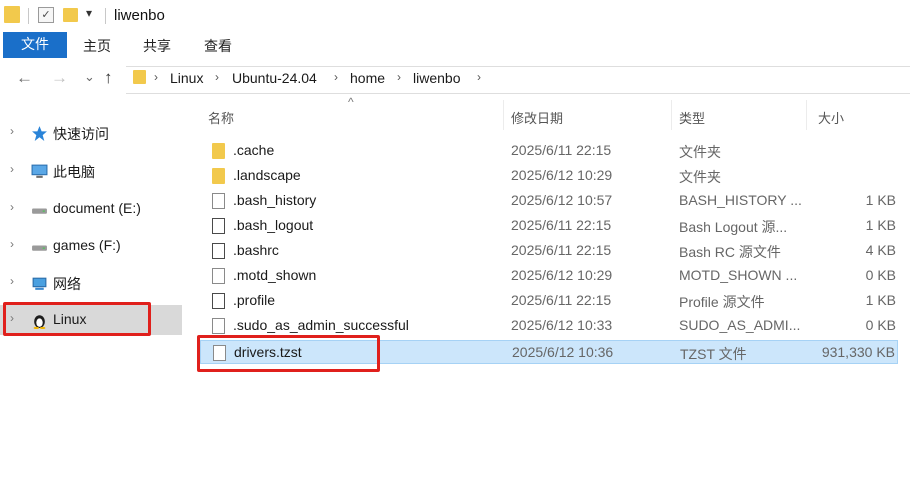 The image size is (910, 480). What do you see at coordinates (351, 102) in the screenshot?
I see `sort-ascending-icon: ^` at bounding box center [351, 102].